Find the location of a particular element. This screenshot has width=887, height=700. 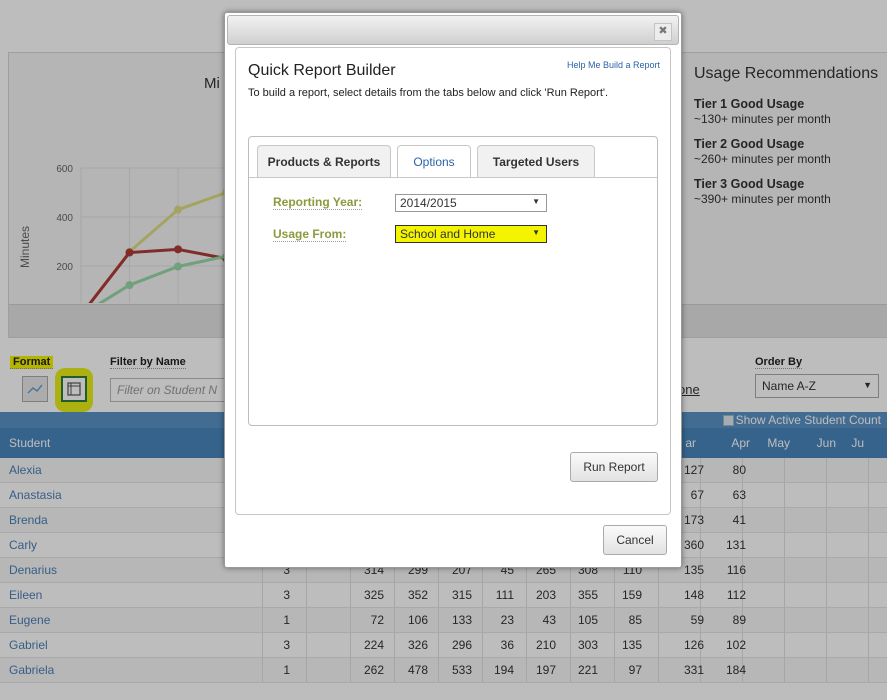

cancel-button: Cancel is located at coordinates (635, 540).